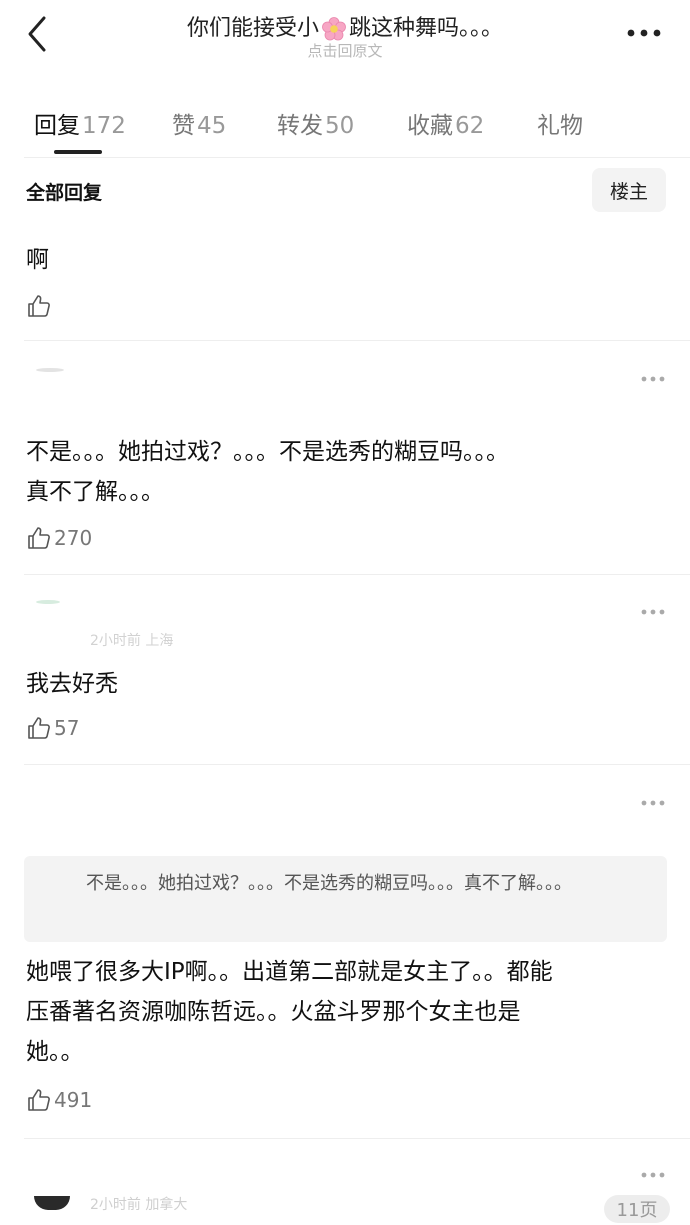 Image resolution: width=690 pixels, height=1225 pixels. Describe the element at coordinates (64, 193) in the screenshot. I see `all-replies-heading: 全部回复` at that location.